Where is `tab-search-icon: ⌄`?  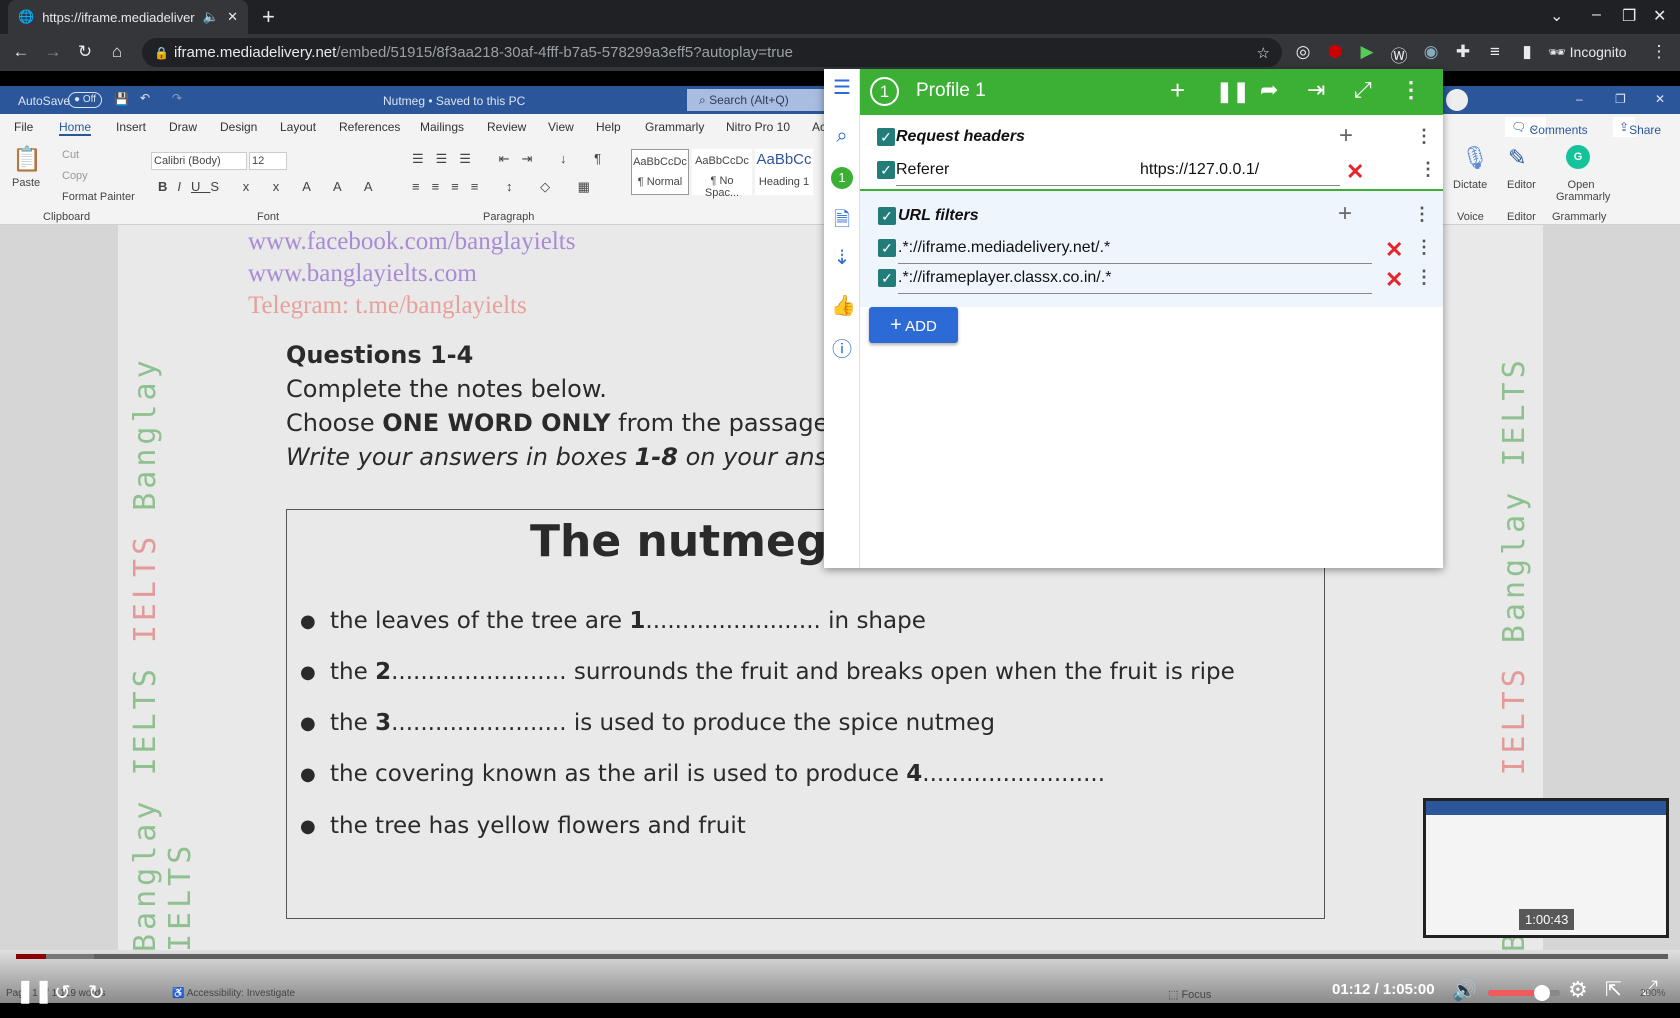
tab-search-icon: ⌄ is located at coordinates (1556, 16).